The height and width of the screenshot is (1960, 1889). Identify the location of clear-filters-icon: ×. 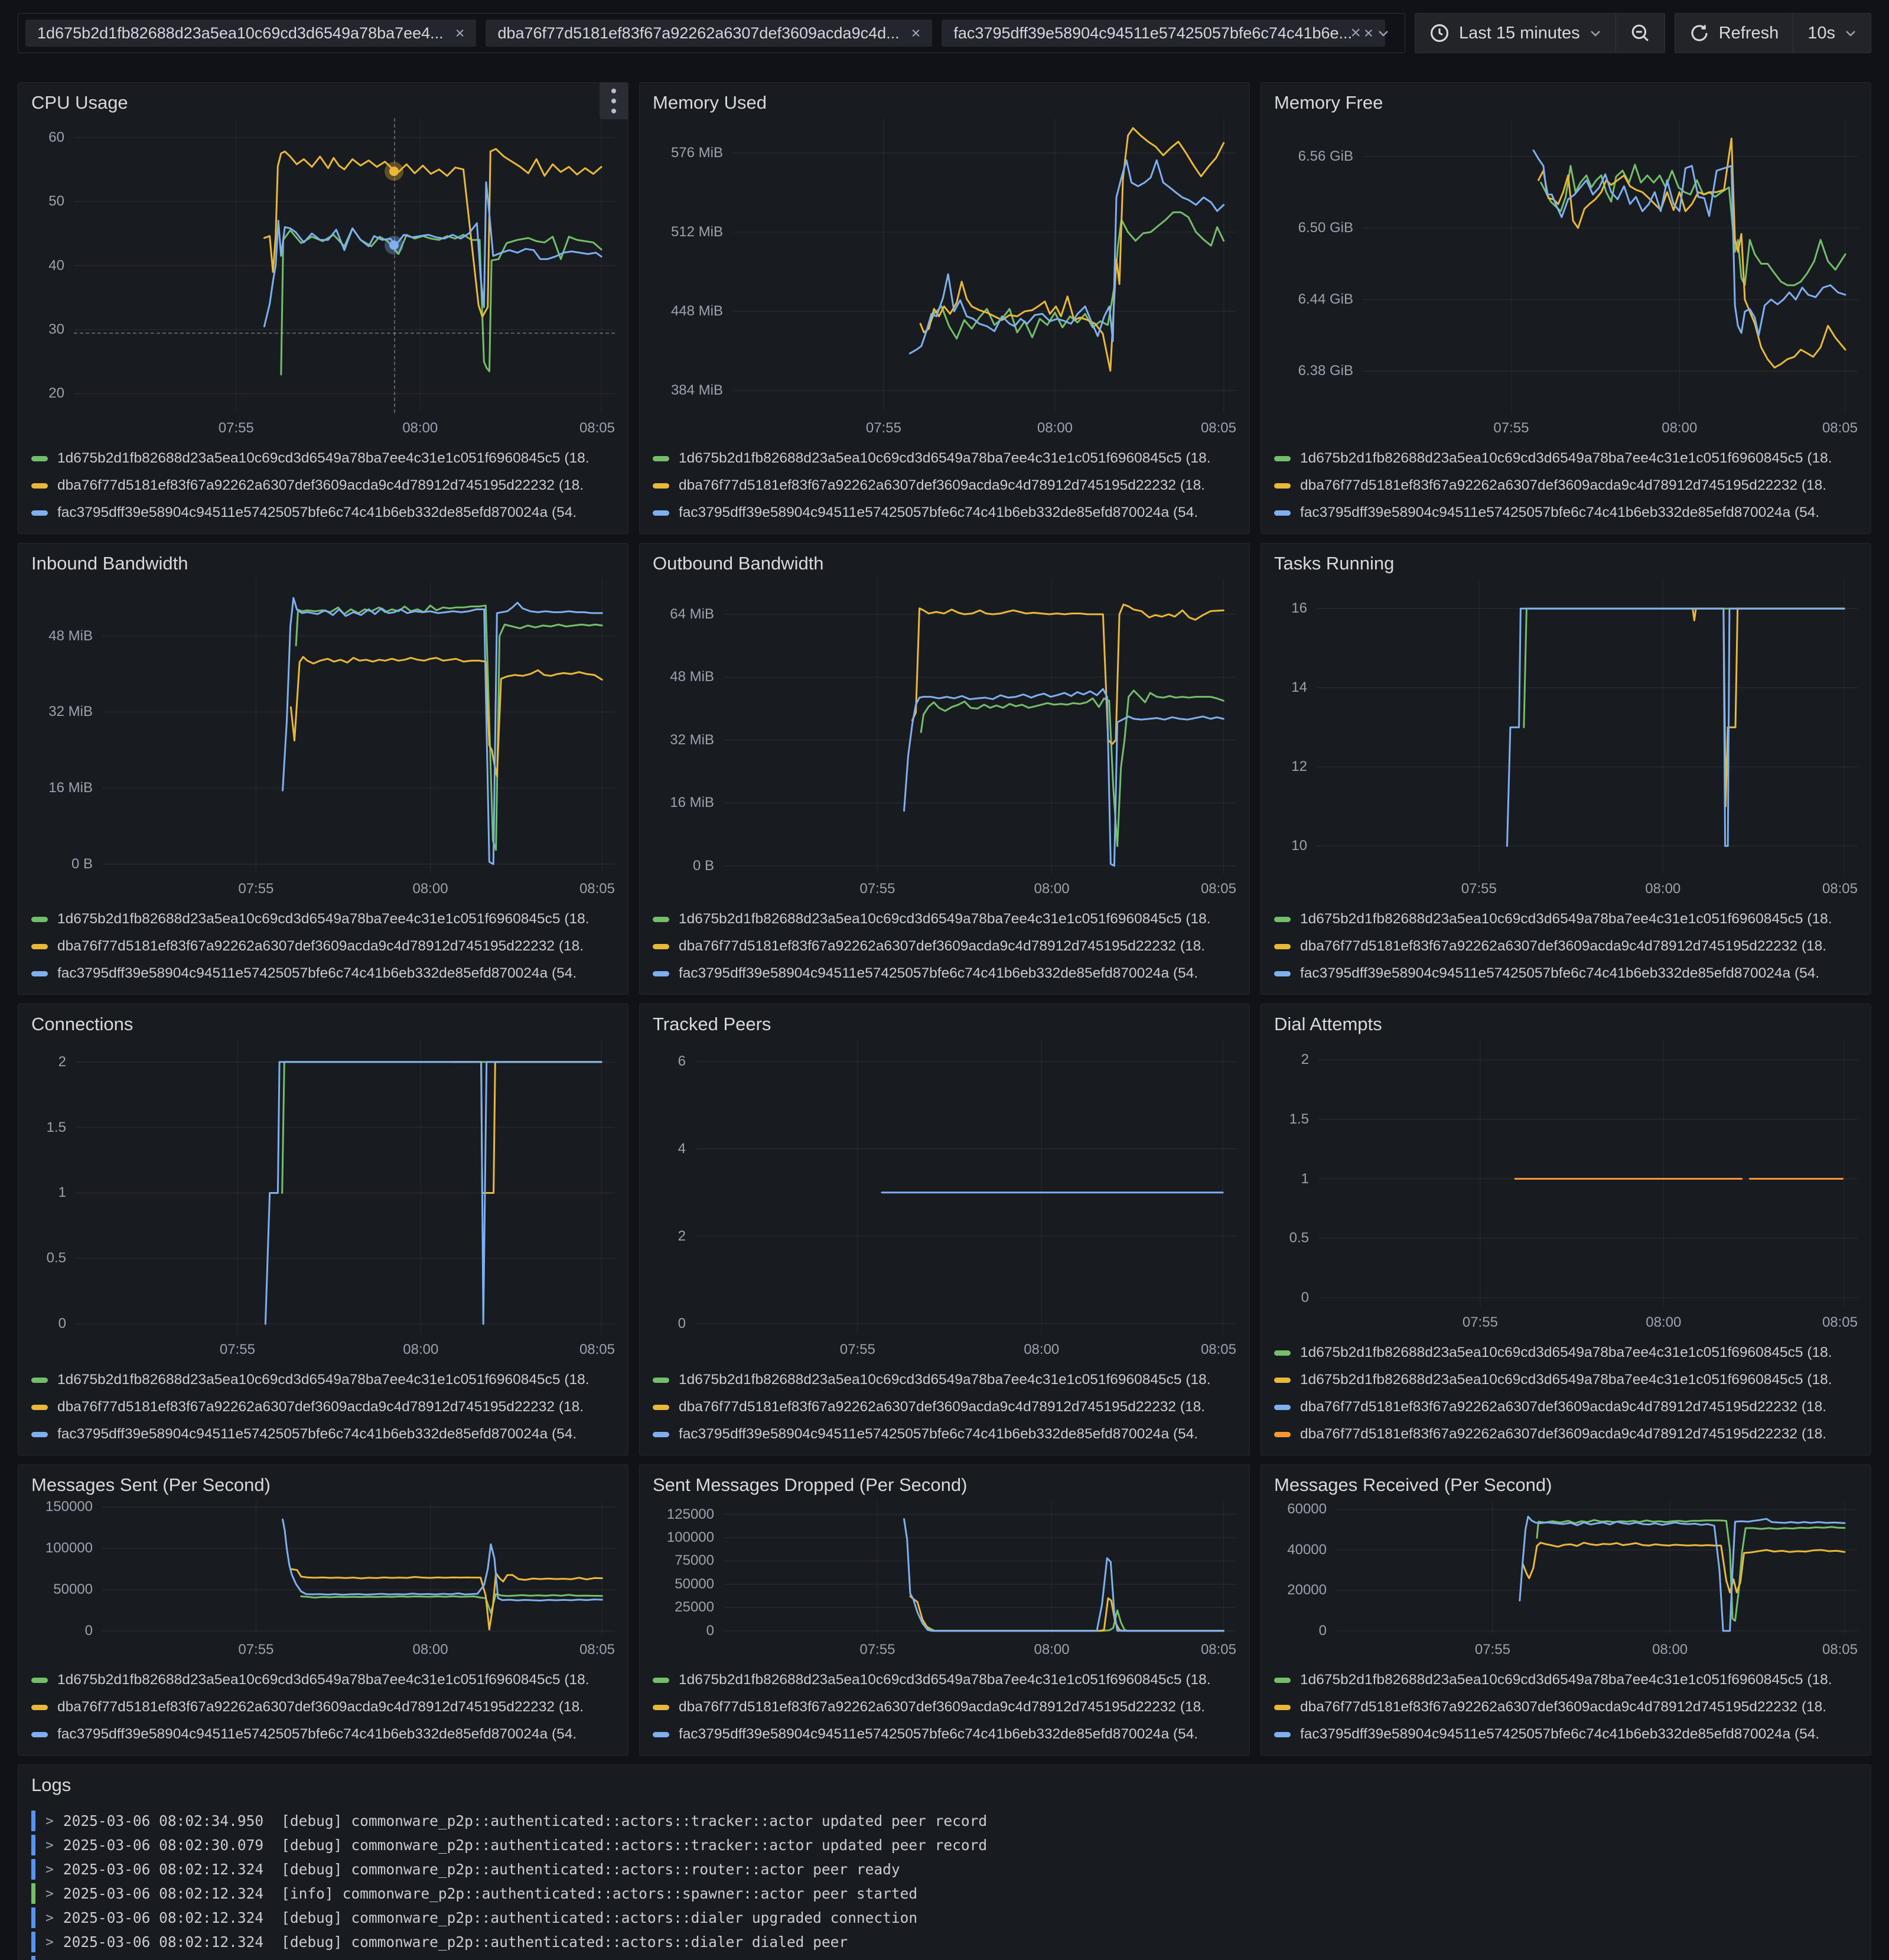
(1356, 33).